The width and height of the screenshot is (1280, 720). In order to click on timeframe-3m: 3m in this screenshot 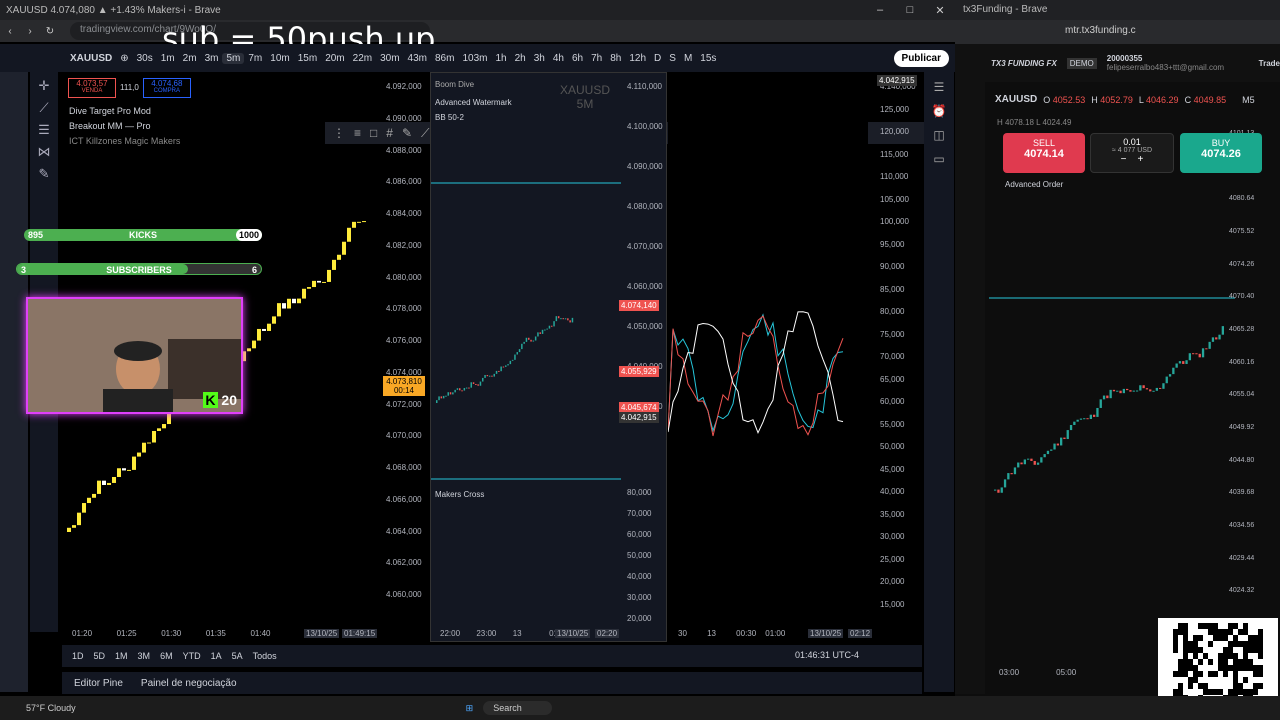, I will do `click(212, 58)`.